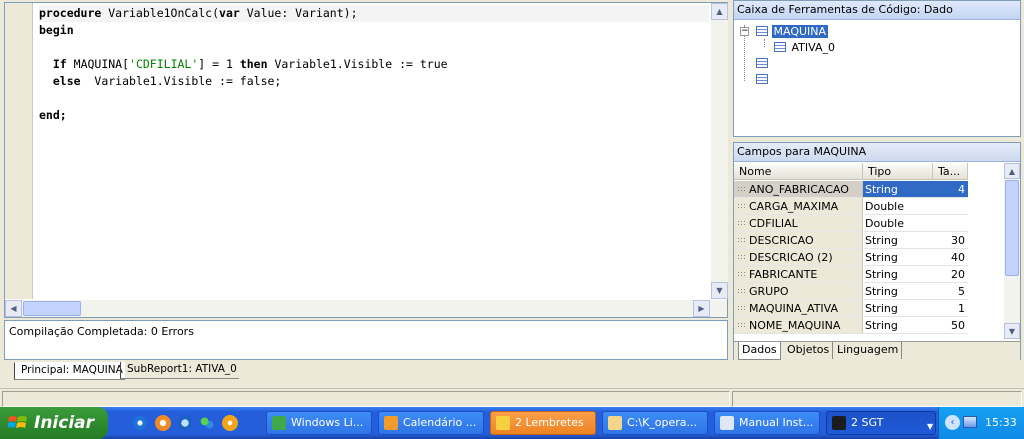  I want to click on table-row: DESCRICAO String 30, so click(869, 240).